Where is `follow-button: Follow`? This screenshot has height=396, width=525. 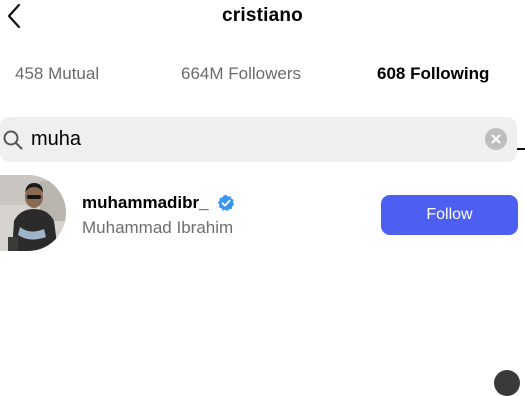
follow-button: Follow is located at coordinates (449, 215).